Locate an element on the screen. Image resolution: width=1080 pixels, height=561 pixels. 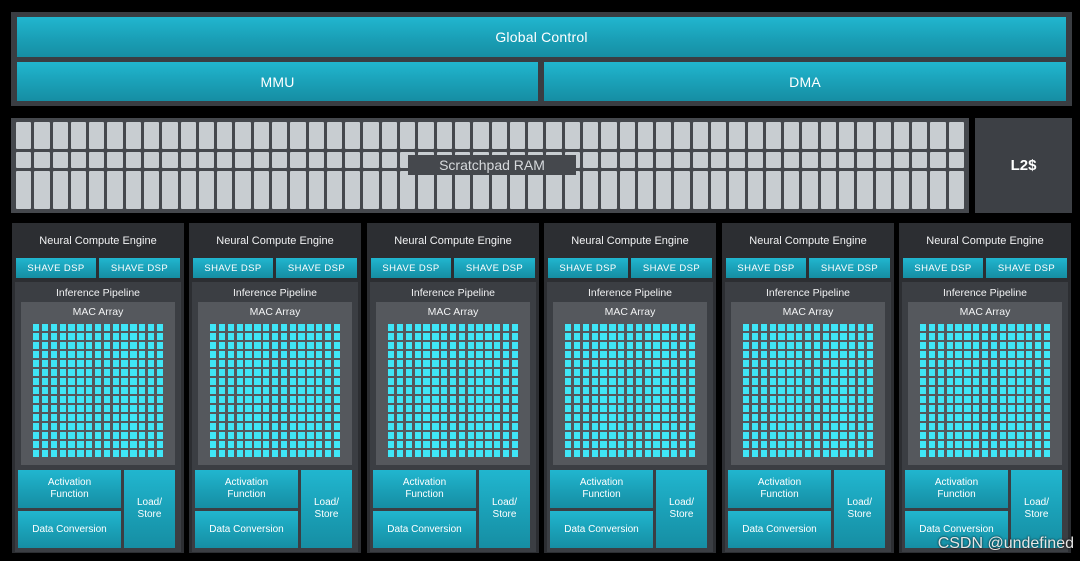
activation-function-block: Activation Function is located at coordinates (69, 489).